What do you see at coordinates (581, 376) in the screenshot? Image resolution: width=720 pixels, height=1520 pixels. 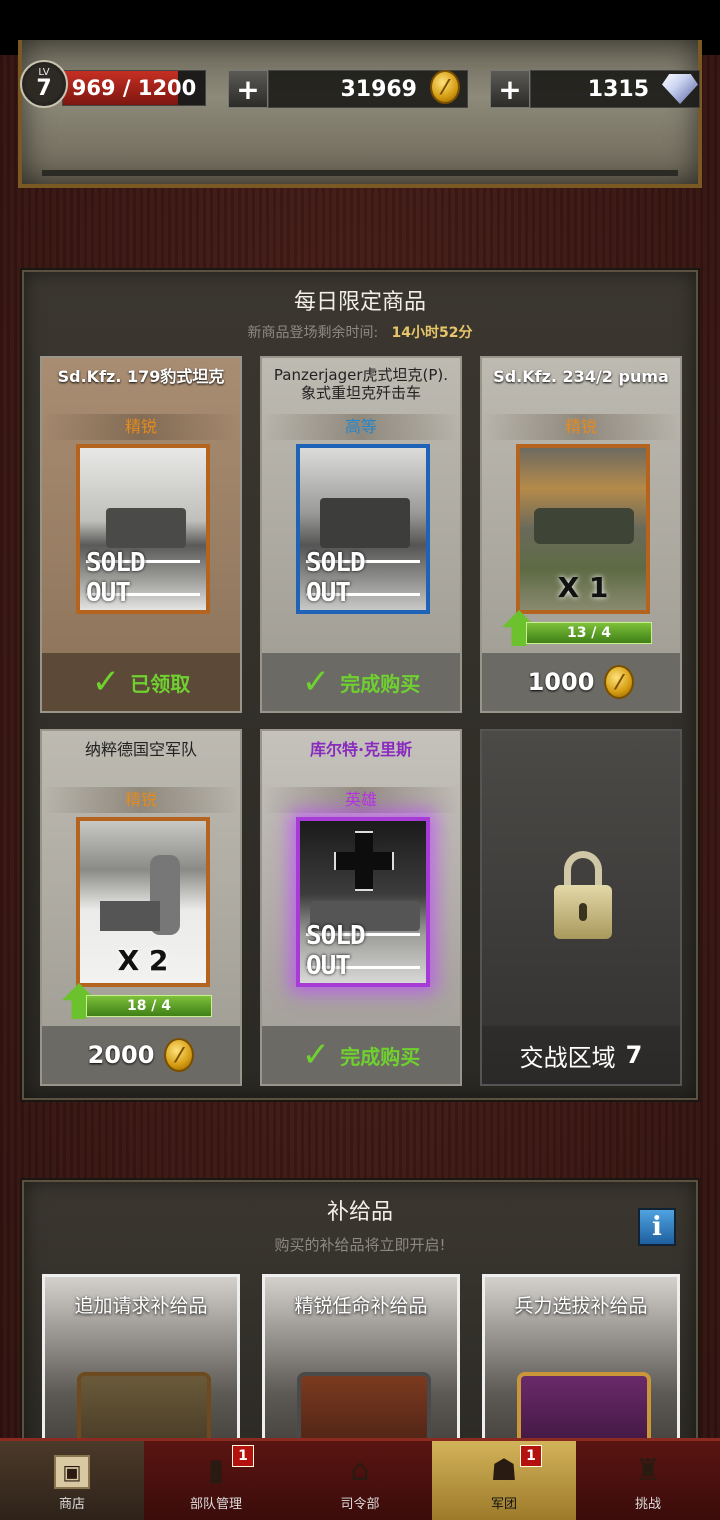 I see `card-name: Sd.Kfz. 234/2 puma` at bounding box center [581, 376].